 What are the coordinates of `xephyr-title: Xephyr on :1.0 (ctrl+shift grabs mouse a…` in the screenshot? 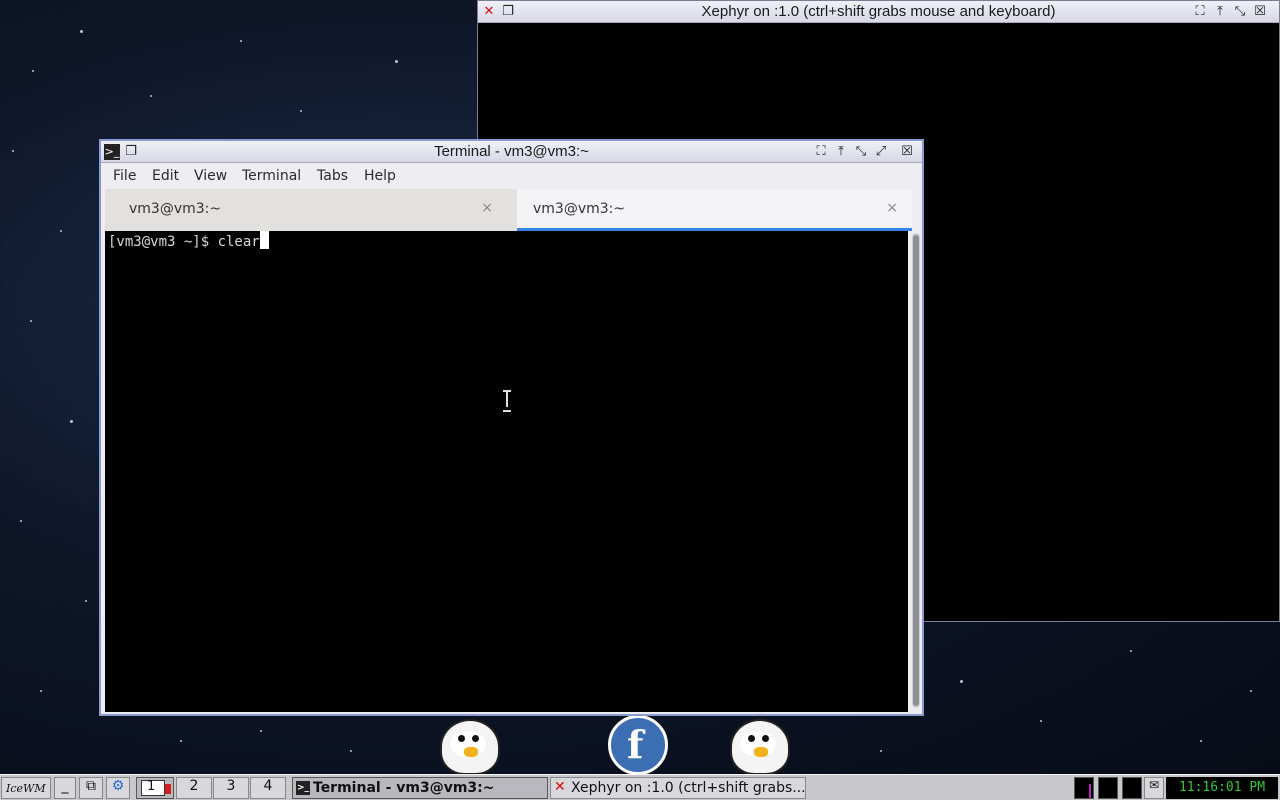 It's located at (878, 11).